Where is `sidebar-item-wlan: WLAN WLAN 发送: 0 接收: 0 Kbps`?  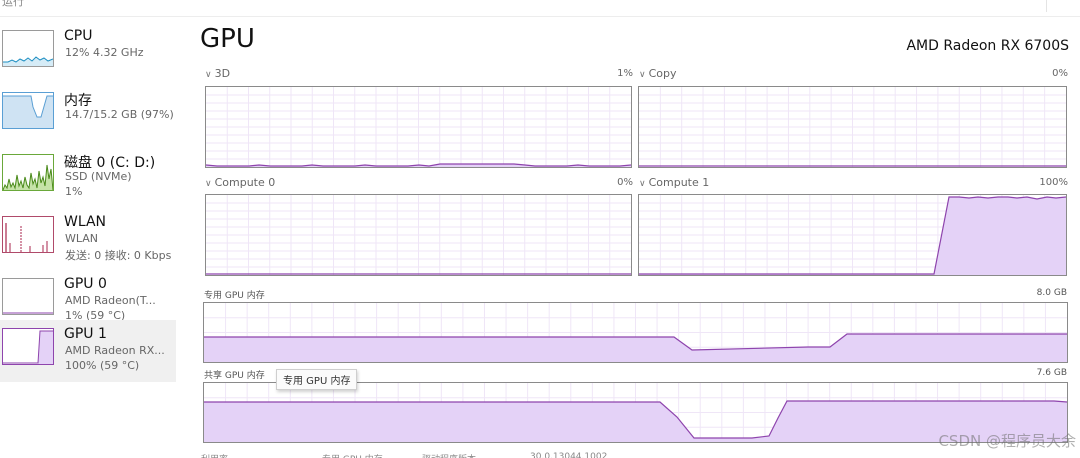 sidebar-item-wlan: WLAN WLAN 发送: 0 接收: 0 Kbps is located at coordinates (88, 239).